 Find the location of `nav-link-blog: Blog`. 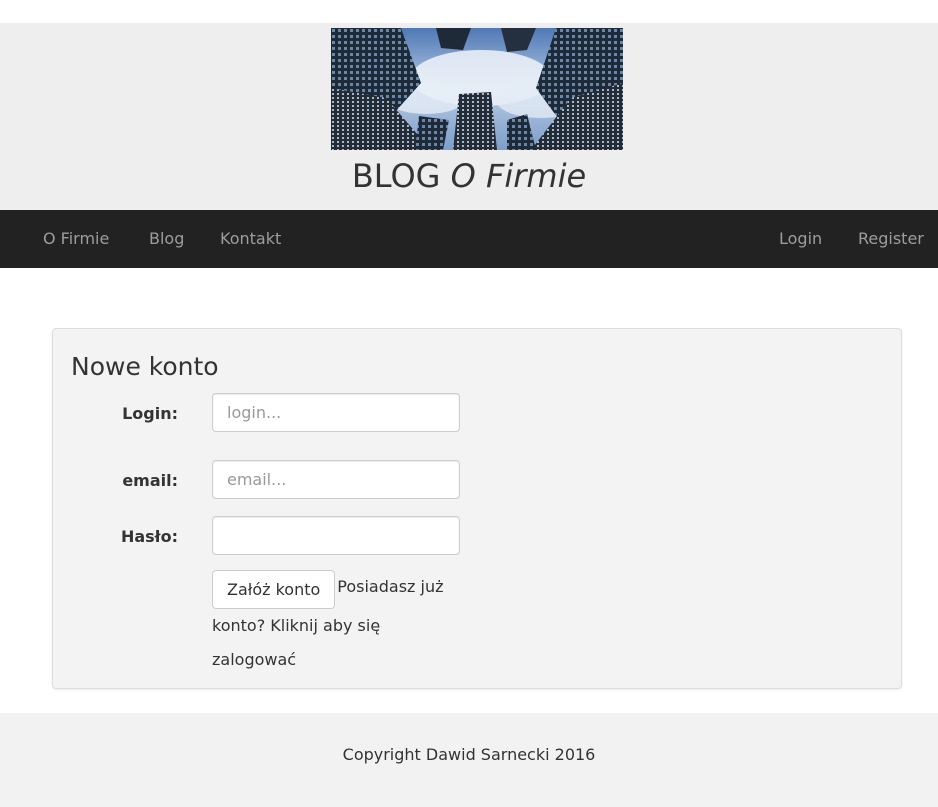

nav-link-blog: Blog is located at coordinates (166, 239).